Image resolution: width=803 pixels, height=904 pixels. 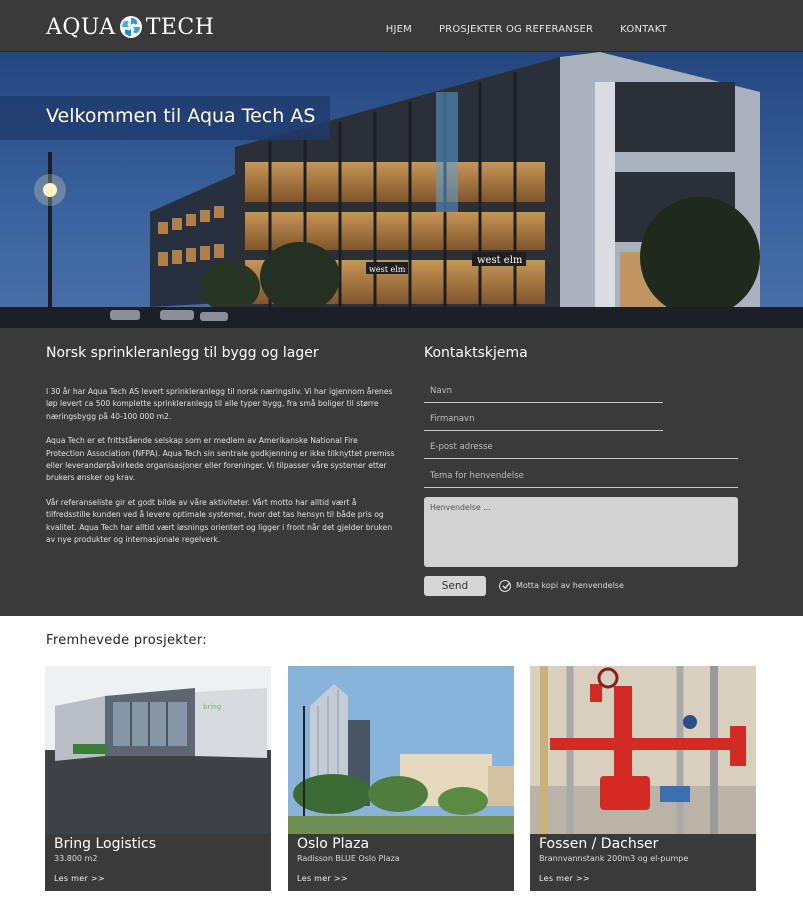 I want to click on aqua-swirl-icon, so click(x=130, y=27).